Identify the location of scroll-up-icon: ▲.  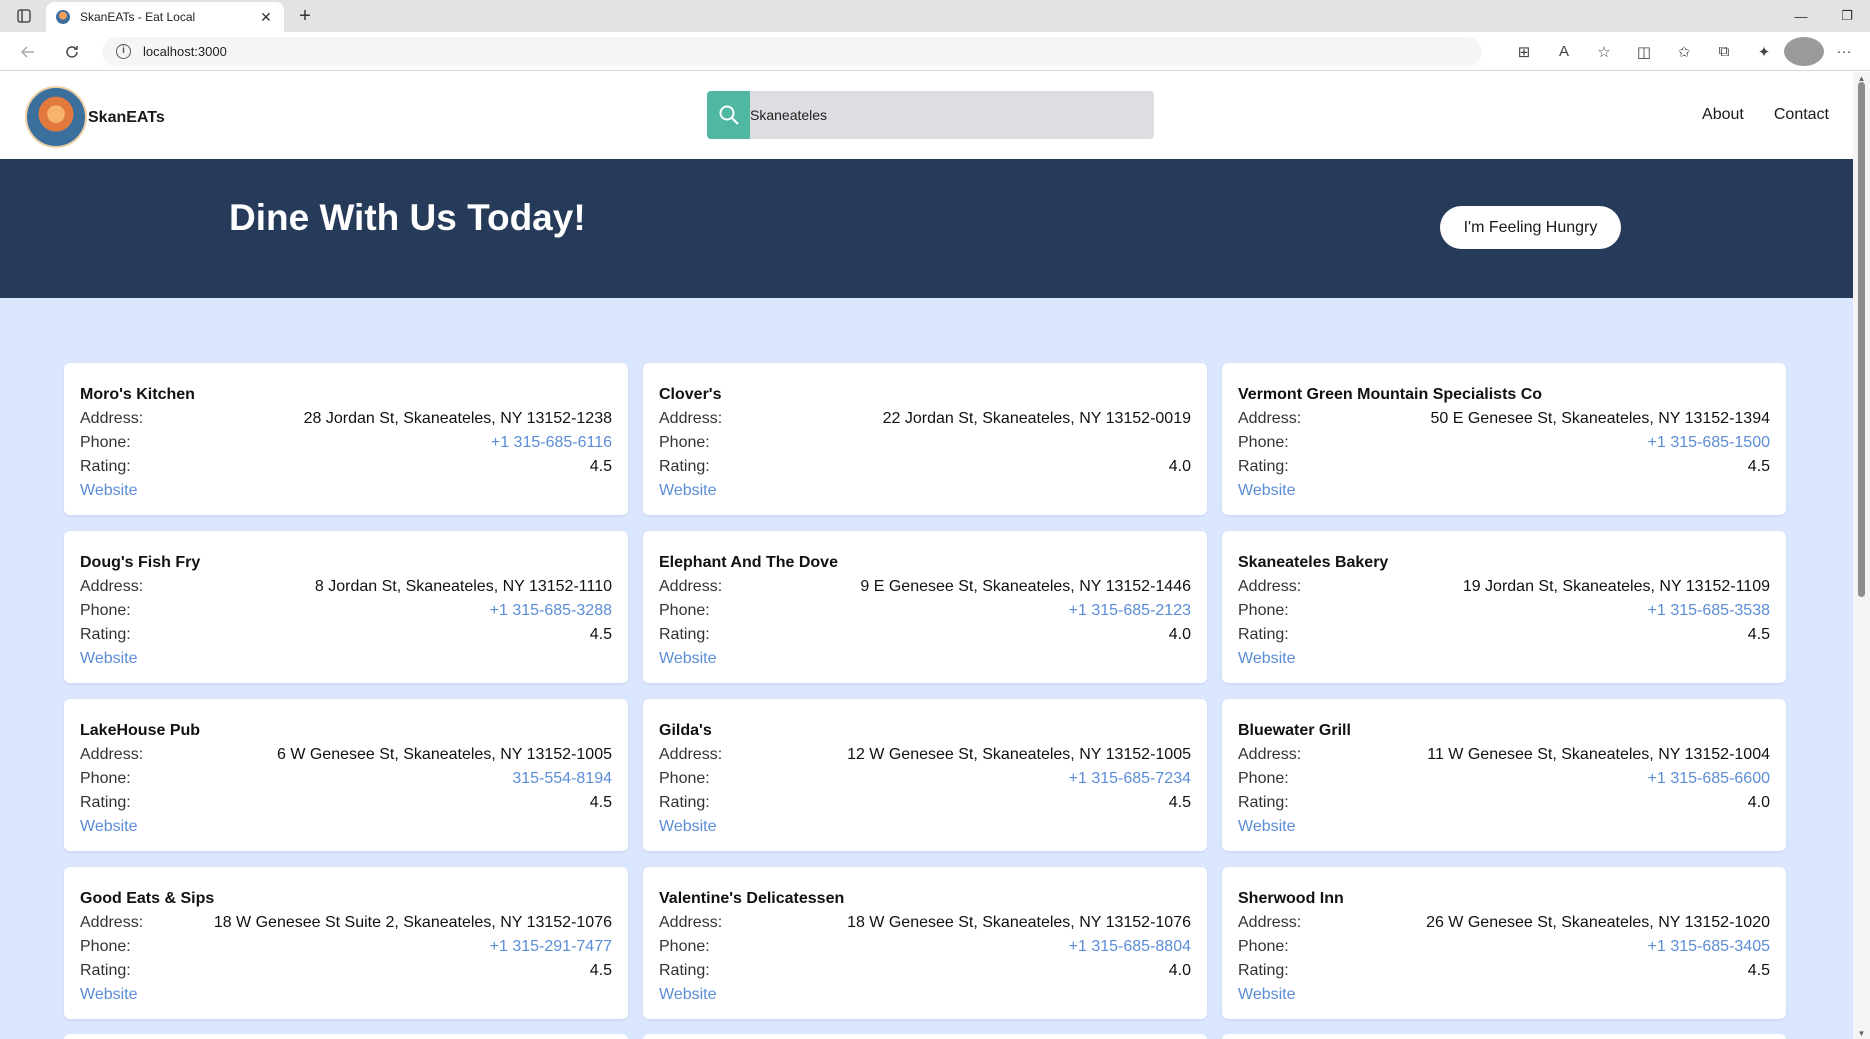
(1861, 78).